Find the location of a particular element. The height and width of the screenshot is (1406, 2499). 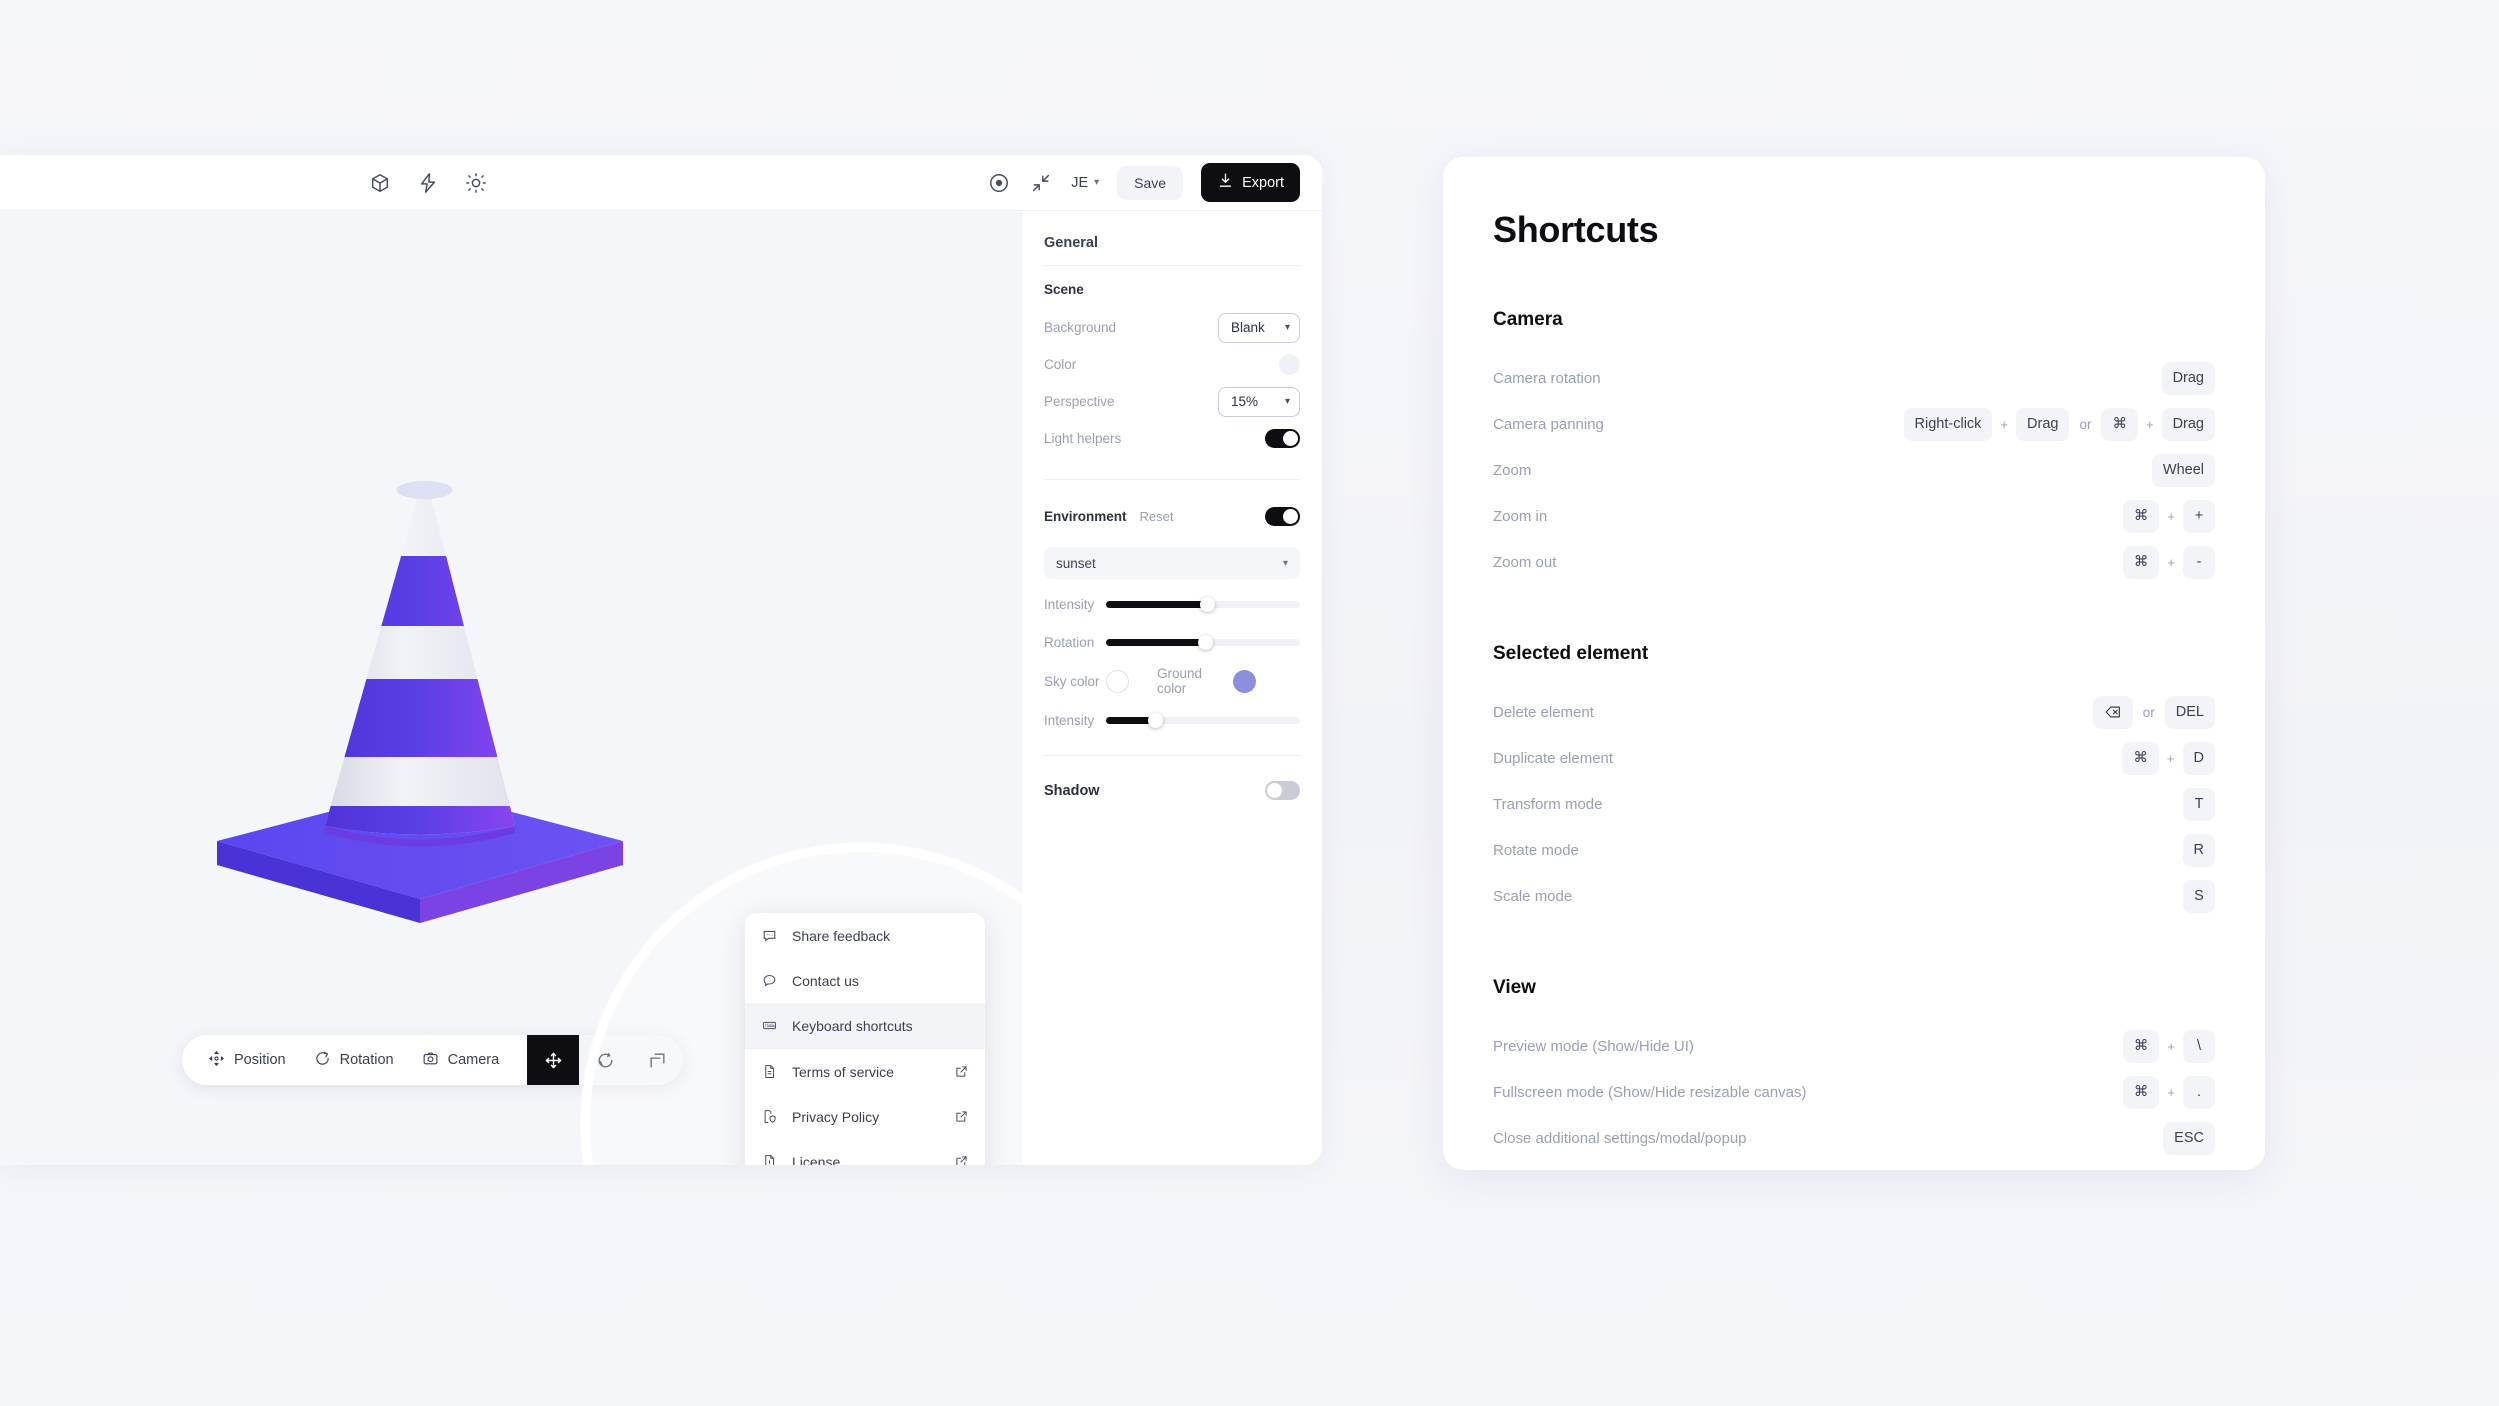

backspace-icon is located at coordinates (2112, 712).